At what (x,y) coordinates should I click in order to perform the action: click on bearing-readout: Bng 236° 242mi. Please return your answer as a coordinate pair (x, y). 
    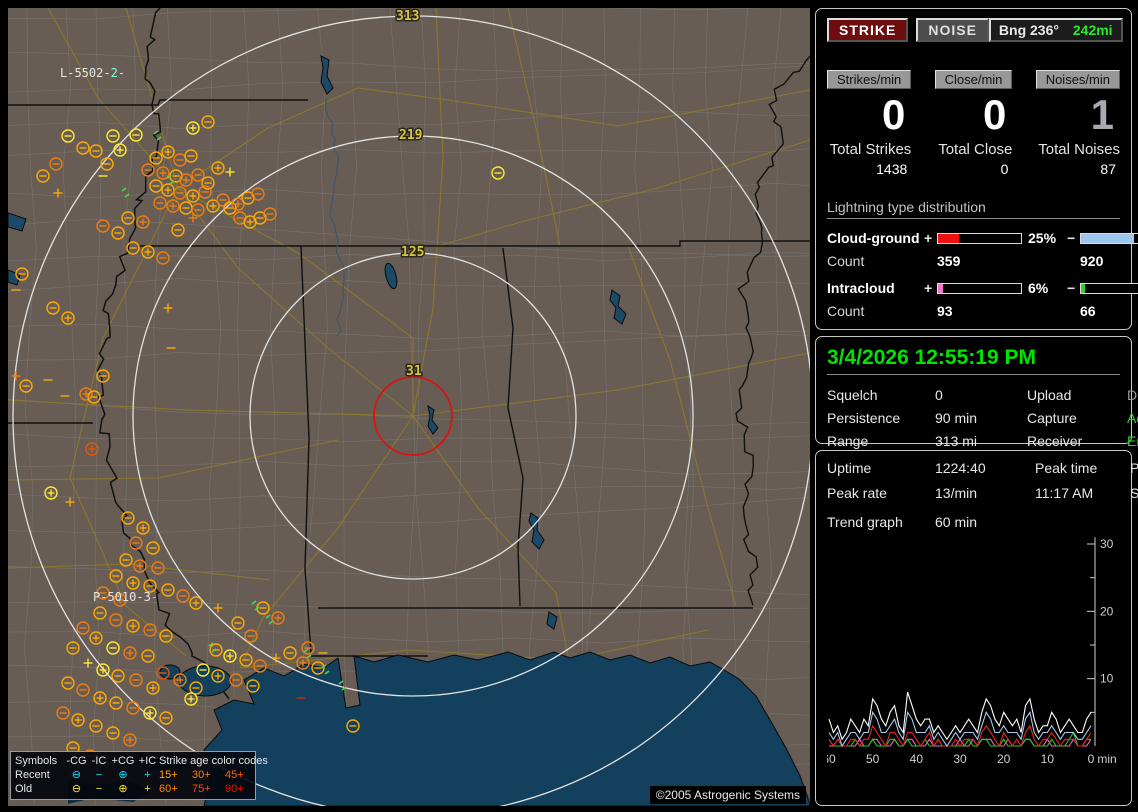
    Looking at the image, I should click on (1055, 30).